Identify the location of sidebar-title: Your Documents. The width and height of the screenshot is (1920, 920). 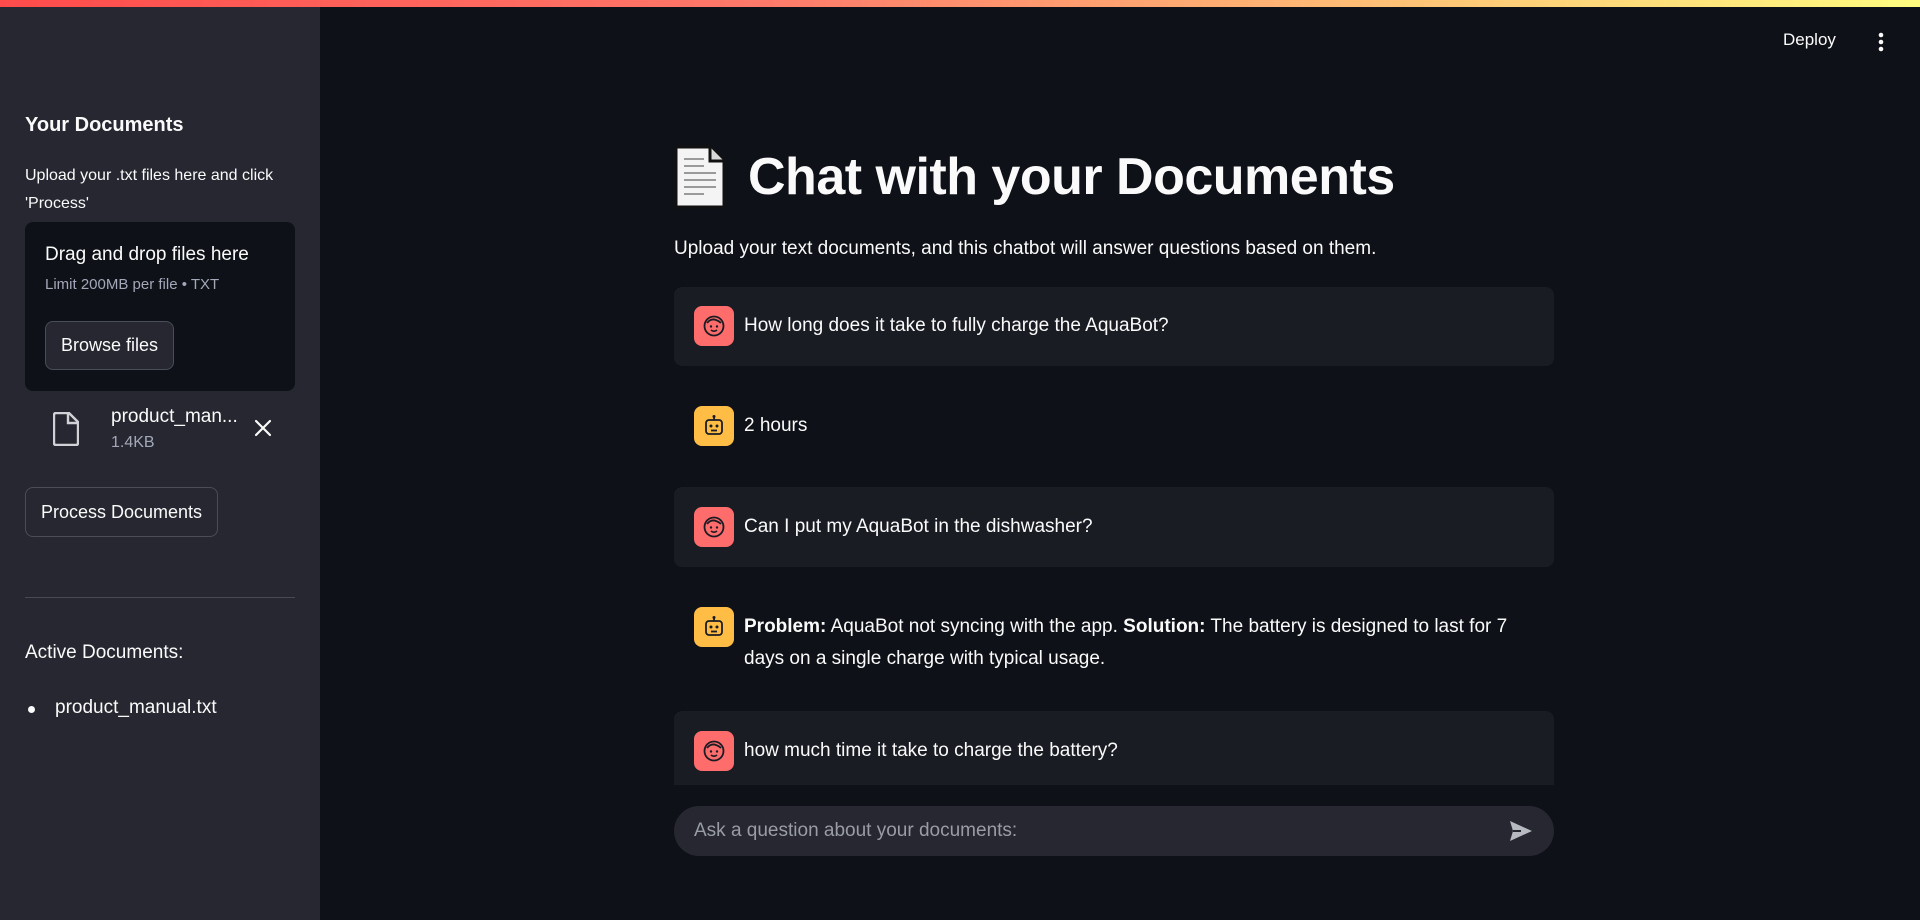
(104, 125).